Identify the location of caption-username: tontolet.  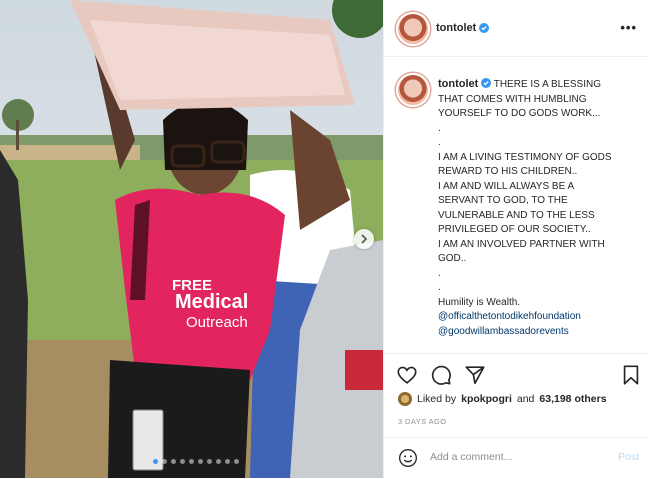
(458, 84).